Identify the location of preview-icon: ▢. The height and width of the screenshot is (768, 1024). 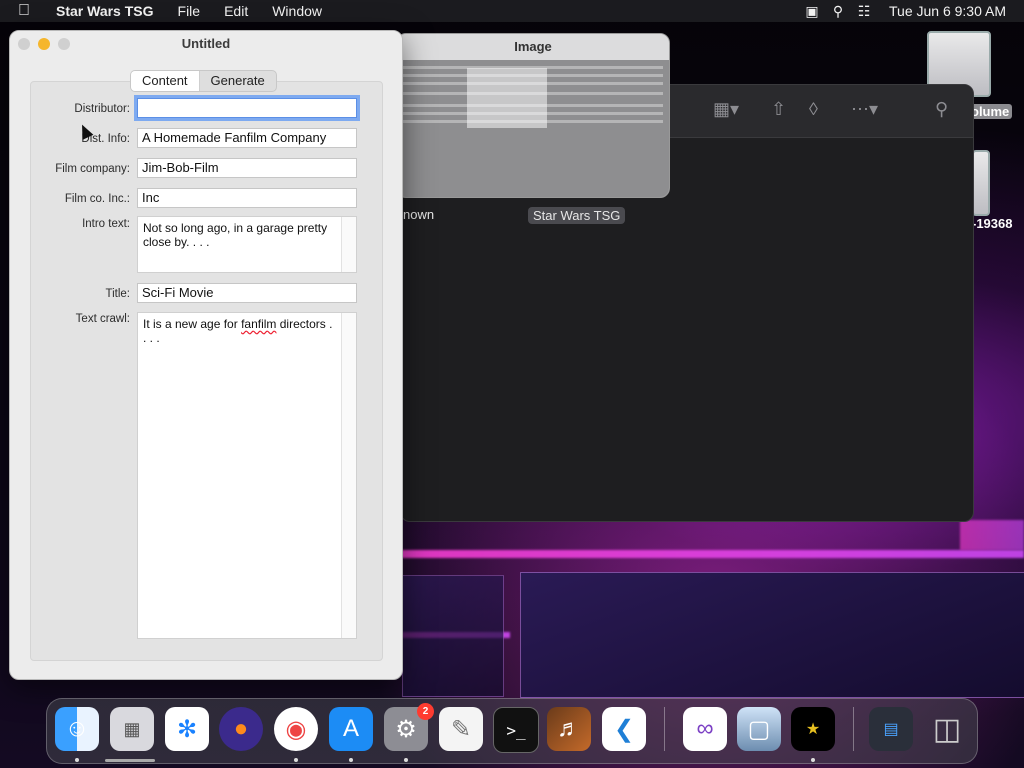
(759, 729).